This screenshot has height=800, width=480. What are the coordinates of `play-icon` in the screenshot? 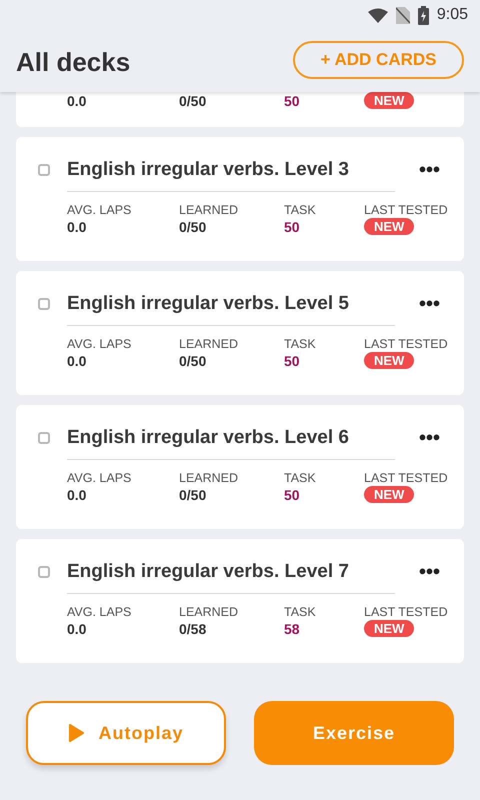 It's located at (76, 733).